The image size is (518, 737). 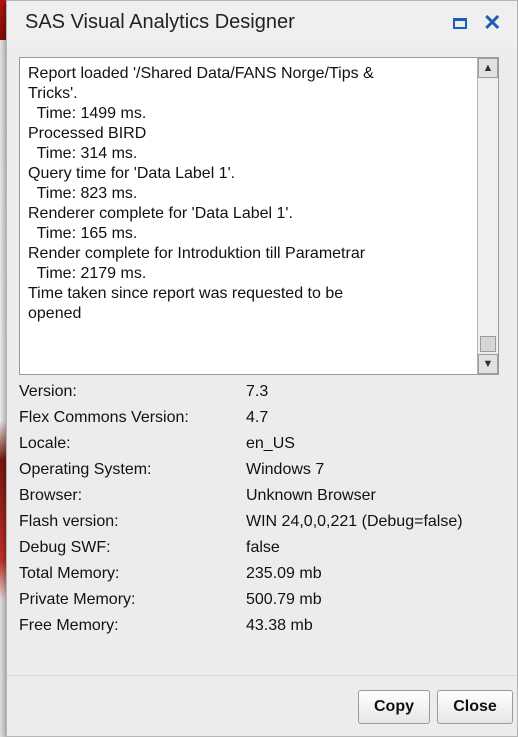 I want to click on log-line: Tricks'., so click(x=53, y=93).